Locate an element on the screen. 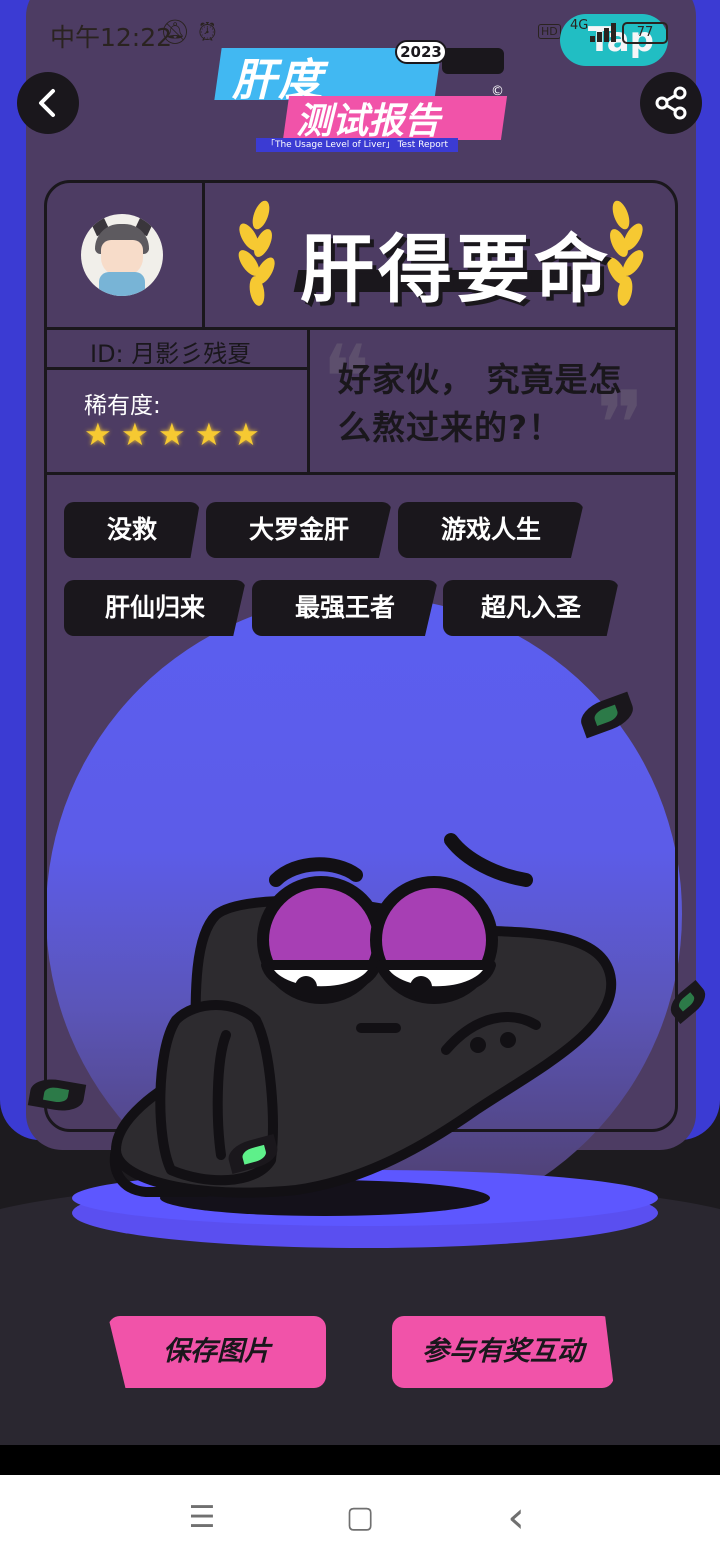 The image size is (720, 1560). result-quote: 好家伙， 究竟是怎么熬过来的?！ is located at coordinates (480, 403).